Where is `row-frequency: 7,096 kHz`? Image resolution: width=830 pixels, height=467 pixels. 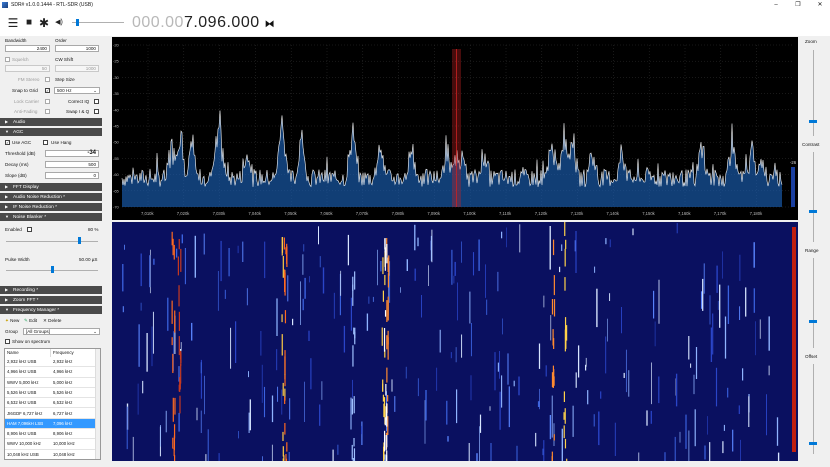 row-frequency: 7,096 kHz is located at coordinates (63, 423).